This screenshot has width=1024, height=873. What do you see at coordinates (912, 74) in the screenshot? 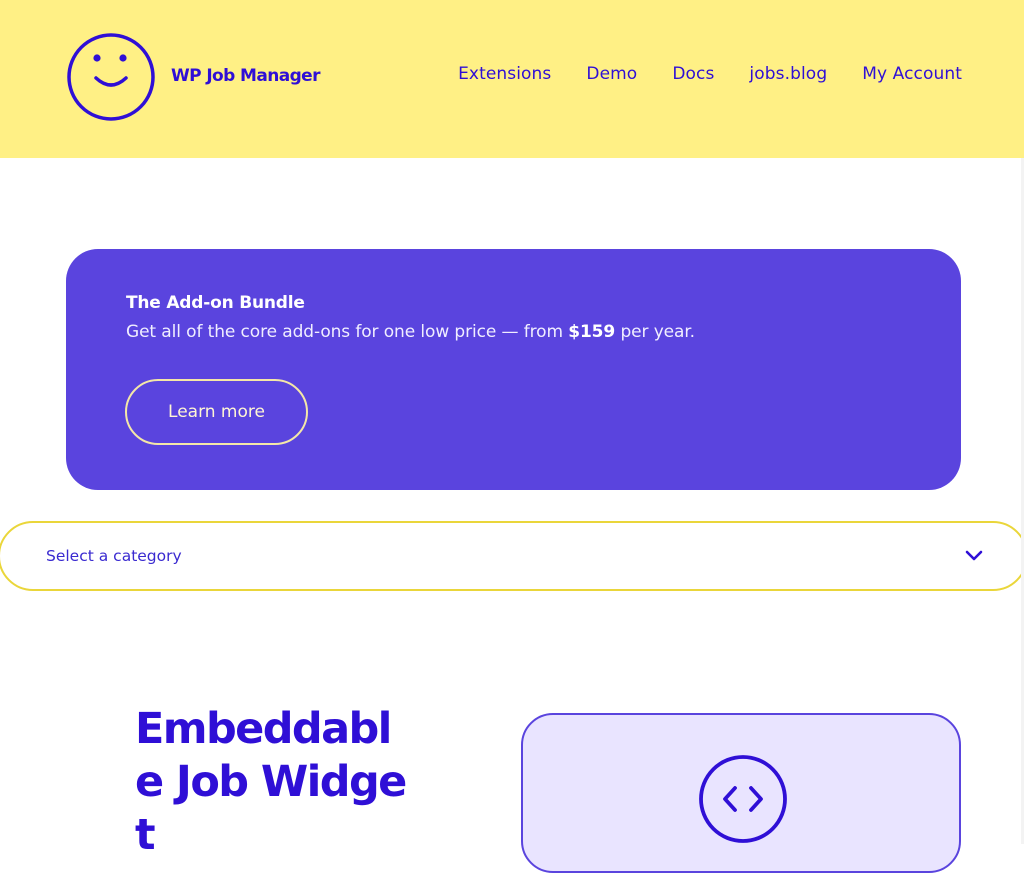
I see `nav-item-my-account: My Account` at bounding box center [912, 74].